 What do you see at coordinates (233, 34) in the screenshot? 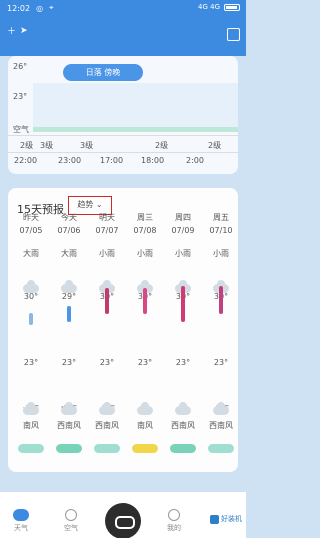
I see `share-icon` at bounding box center [233, 34].